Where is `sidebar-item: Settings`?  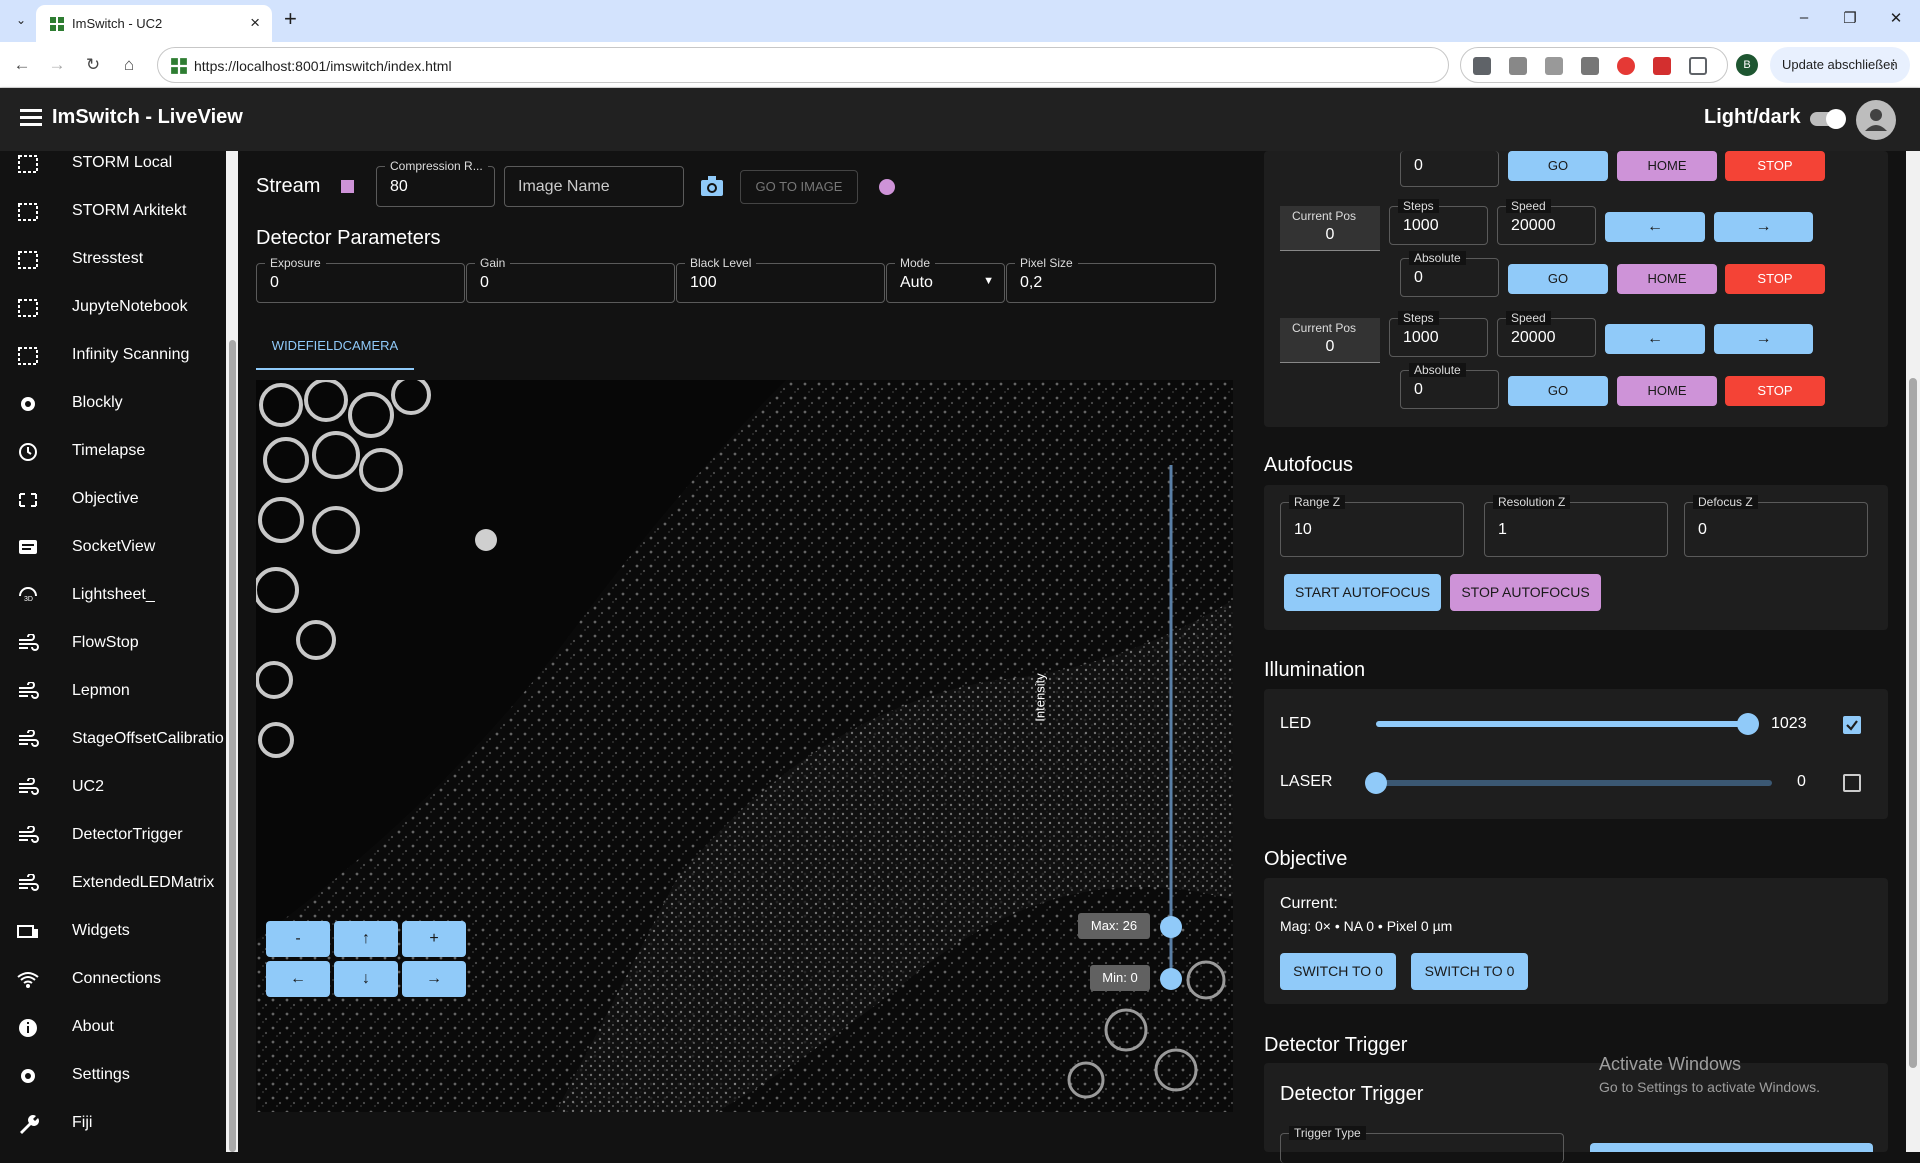 sidebar-item: Settings is located at coordinates (114, 1076).